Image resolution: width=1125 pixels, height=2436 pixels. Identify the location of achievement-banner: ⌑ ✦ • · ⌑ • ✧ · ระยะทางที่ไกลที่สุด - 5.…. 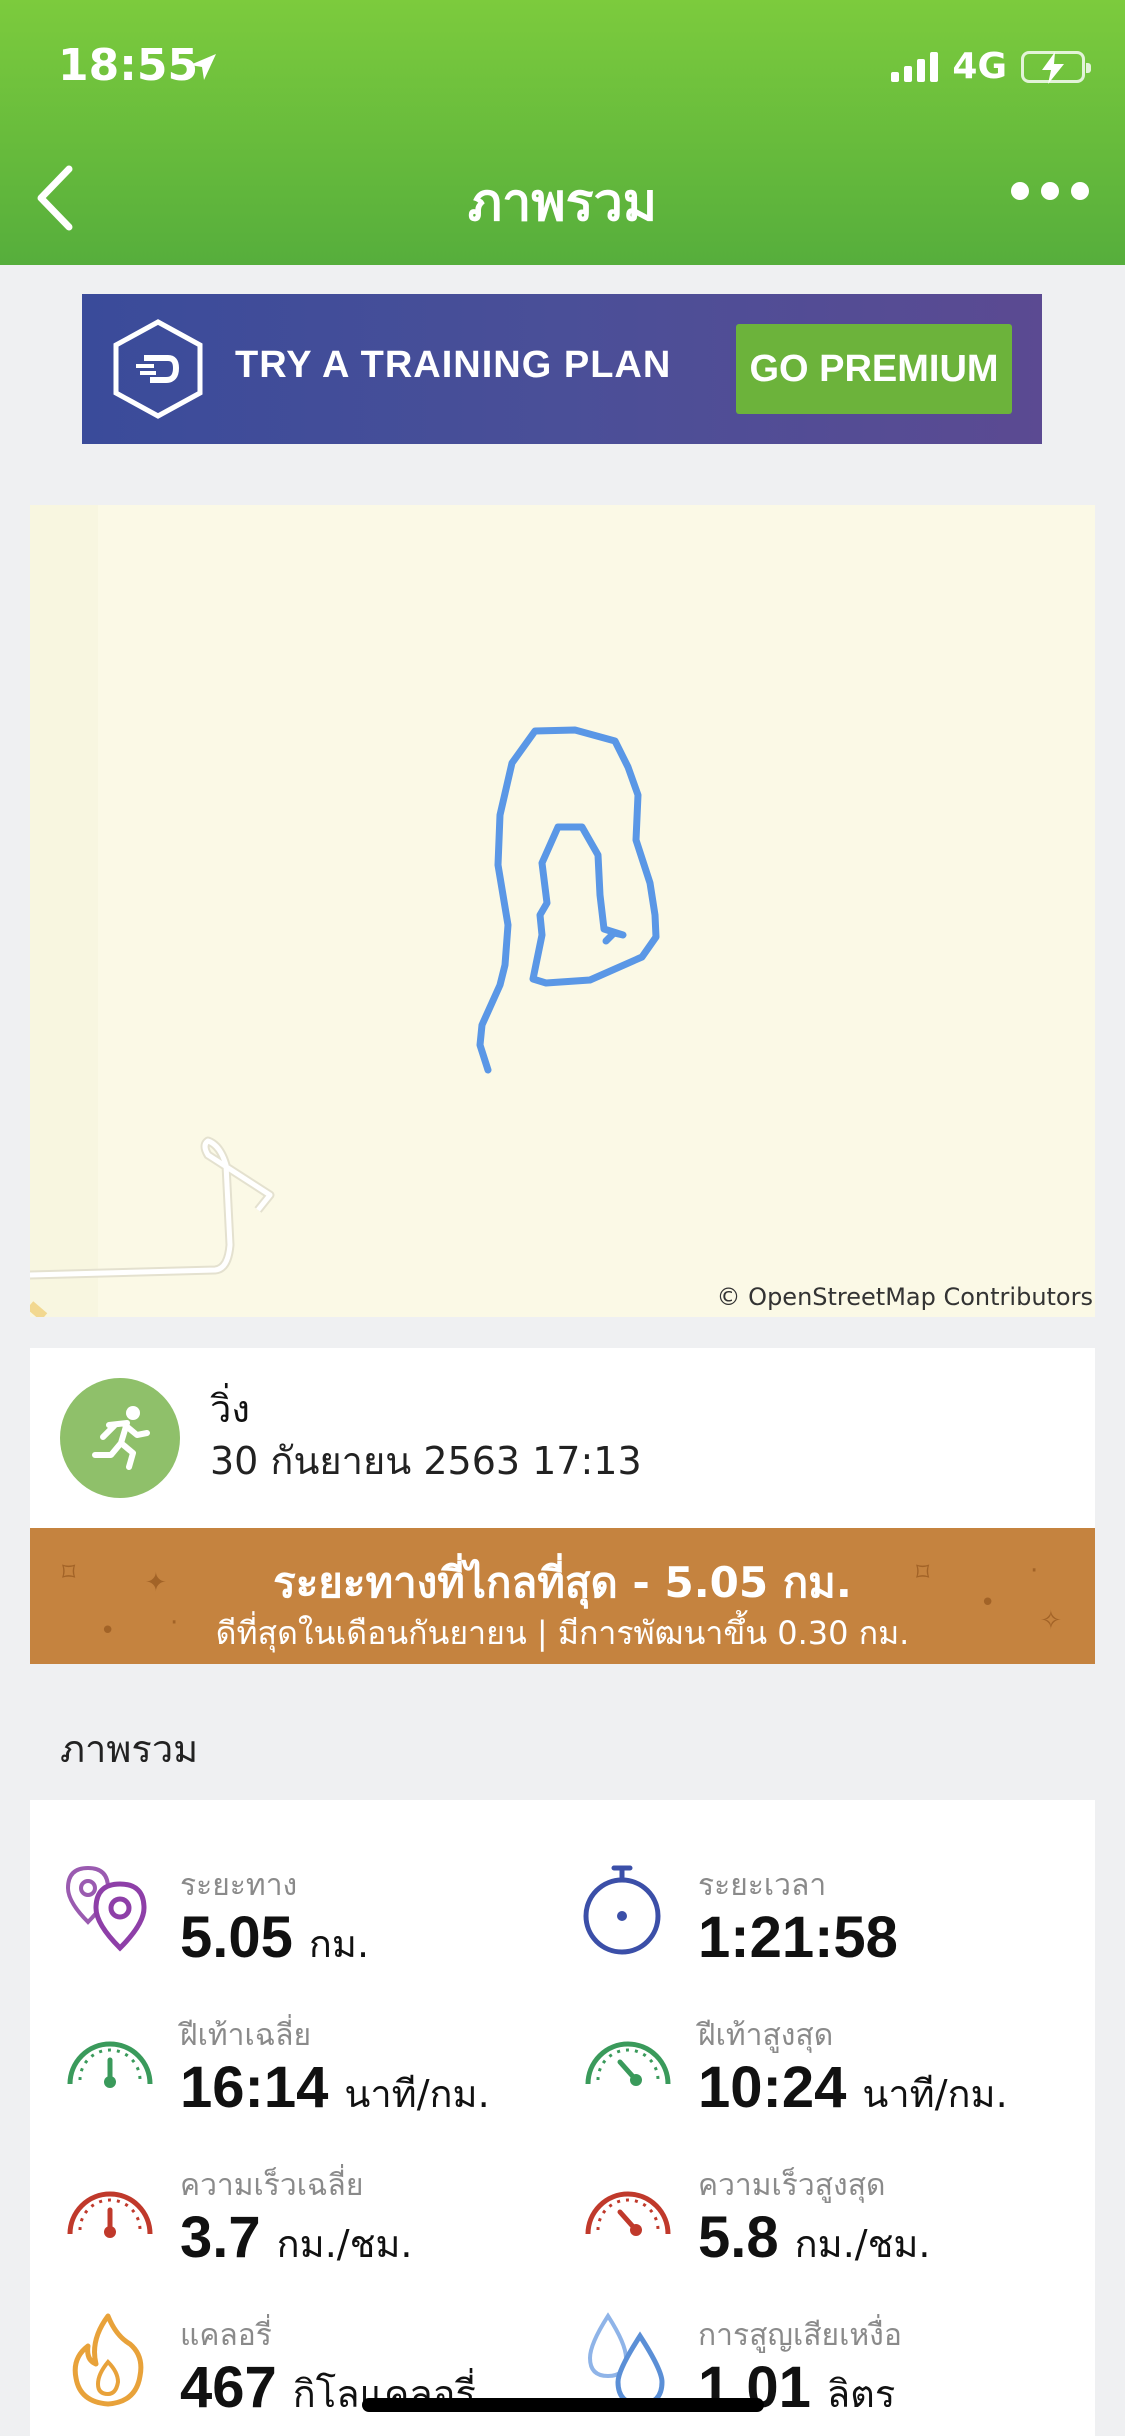
(562, 1596).